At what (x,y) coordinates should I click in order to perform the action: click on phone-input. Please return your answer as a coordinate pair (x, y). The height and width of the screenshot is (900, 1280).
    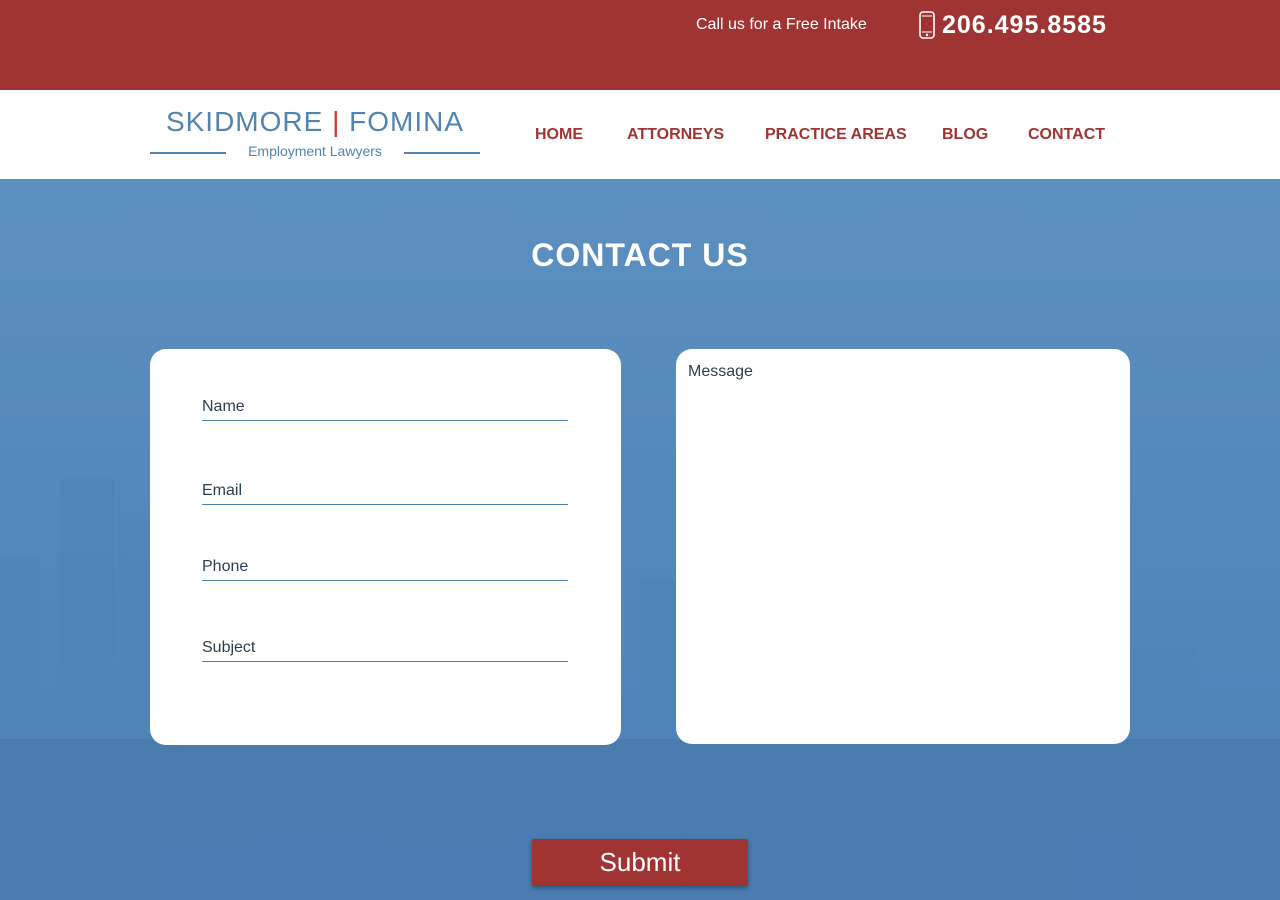
    Looking at the image, I should click on (385, 563).